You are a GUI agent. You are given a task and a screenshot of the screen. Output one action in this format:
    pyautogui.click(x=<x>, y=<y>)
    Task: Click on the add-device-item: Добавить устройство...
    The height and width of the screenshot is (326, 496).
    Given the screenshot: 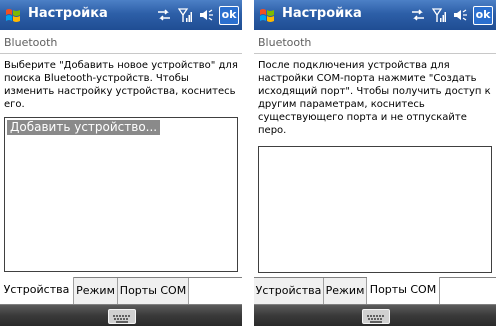 What is the action you would take?
    pyautogui.click(x=84, y=127)
    